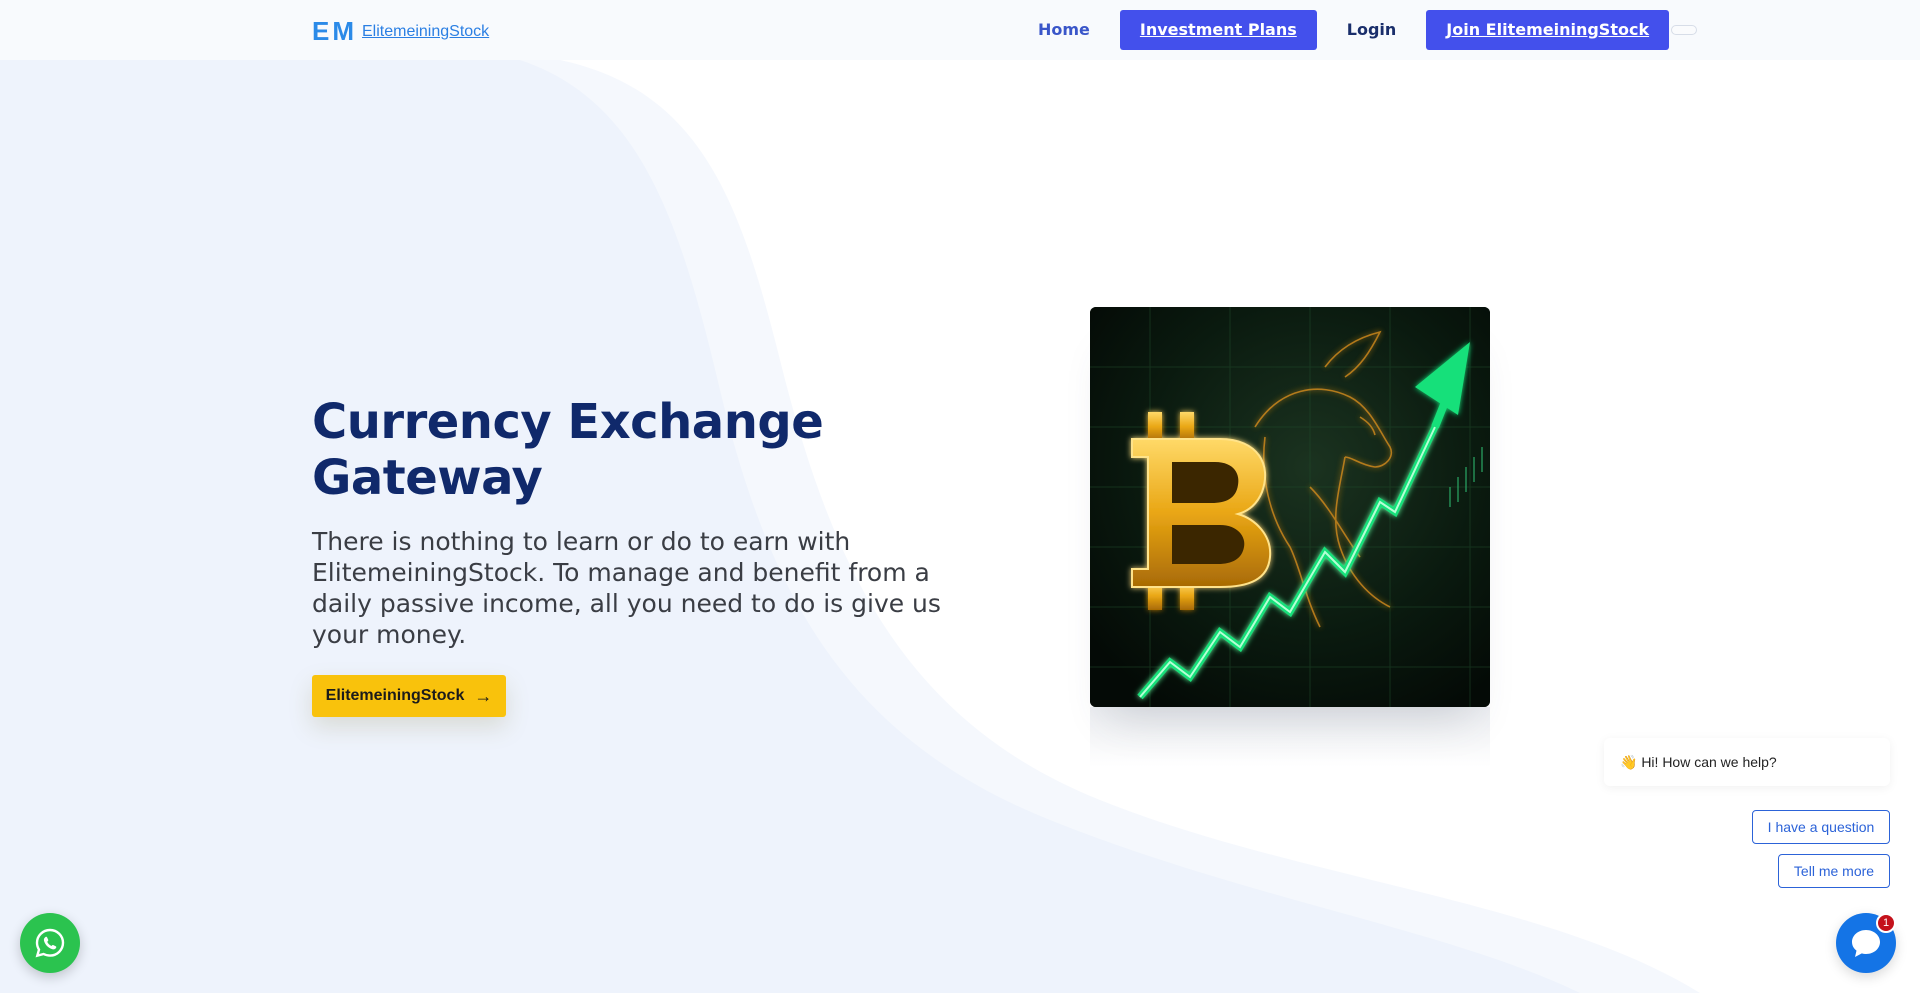  What do you see at coordinates (1684, 30) in the screenshot?
I see `nav-toggle` at bounding box center [1684, 30].